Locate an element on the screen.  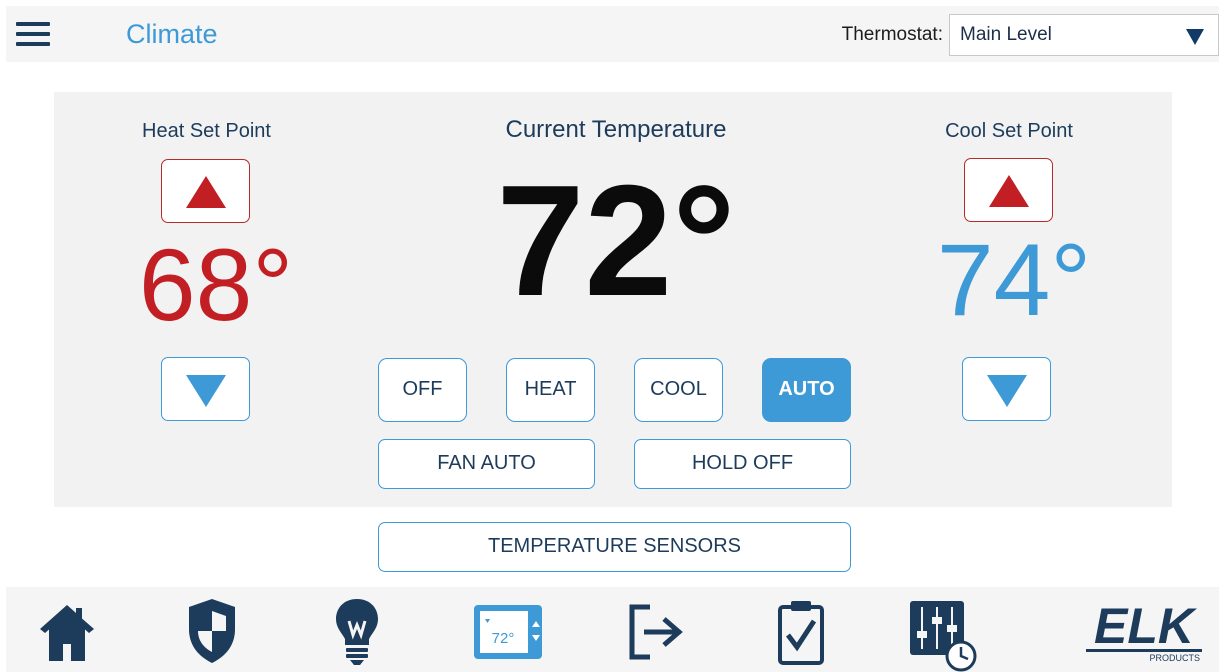
elk-logo-sub: PRODUCTS is located at coordinates (1174, 658).